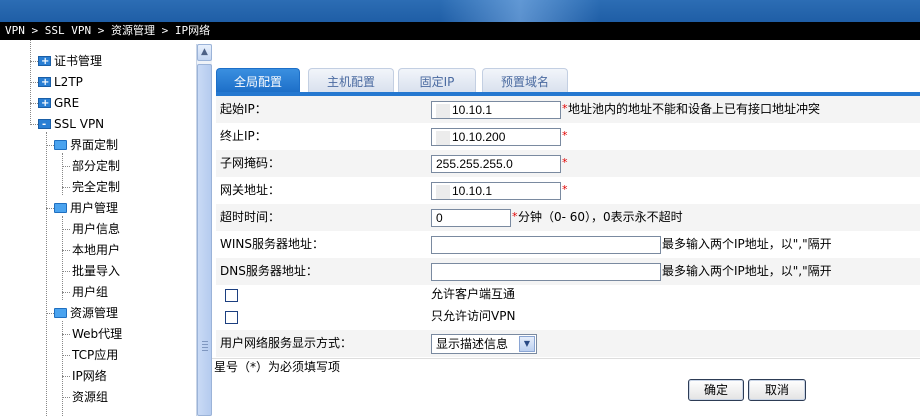  I want to click on sidebar-item-label: 界面定制, so click(94, 145).